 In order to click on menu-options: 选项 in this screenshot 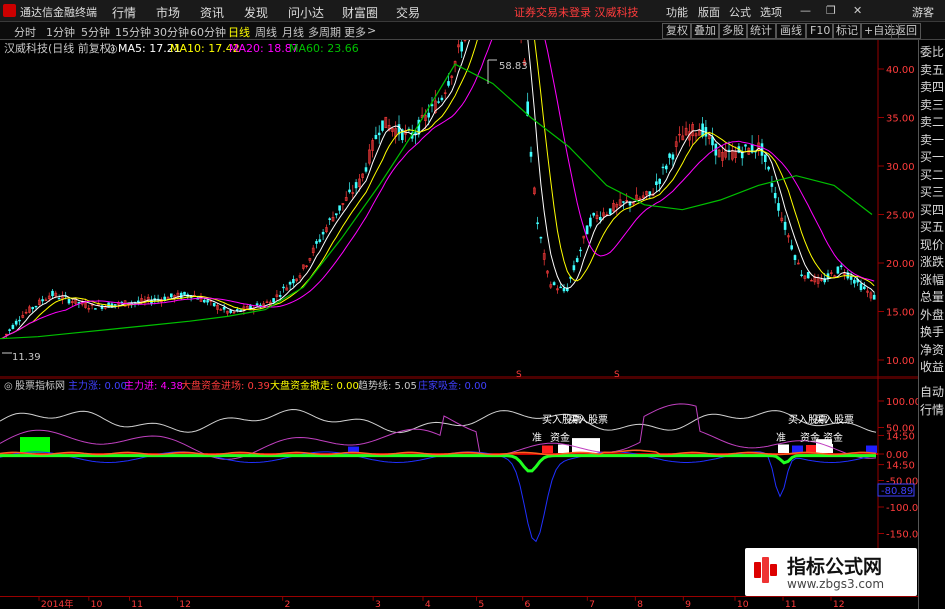, I will do `click(771, 12)`.